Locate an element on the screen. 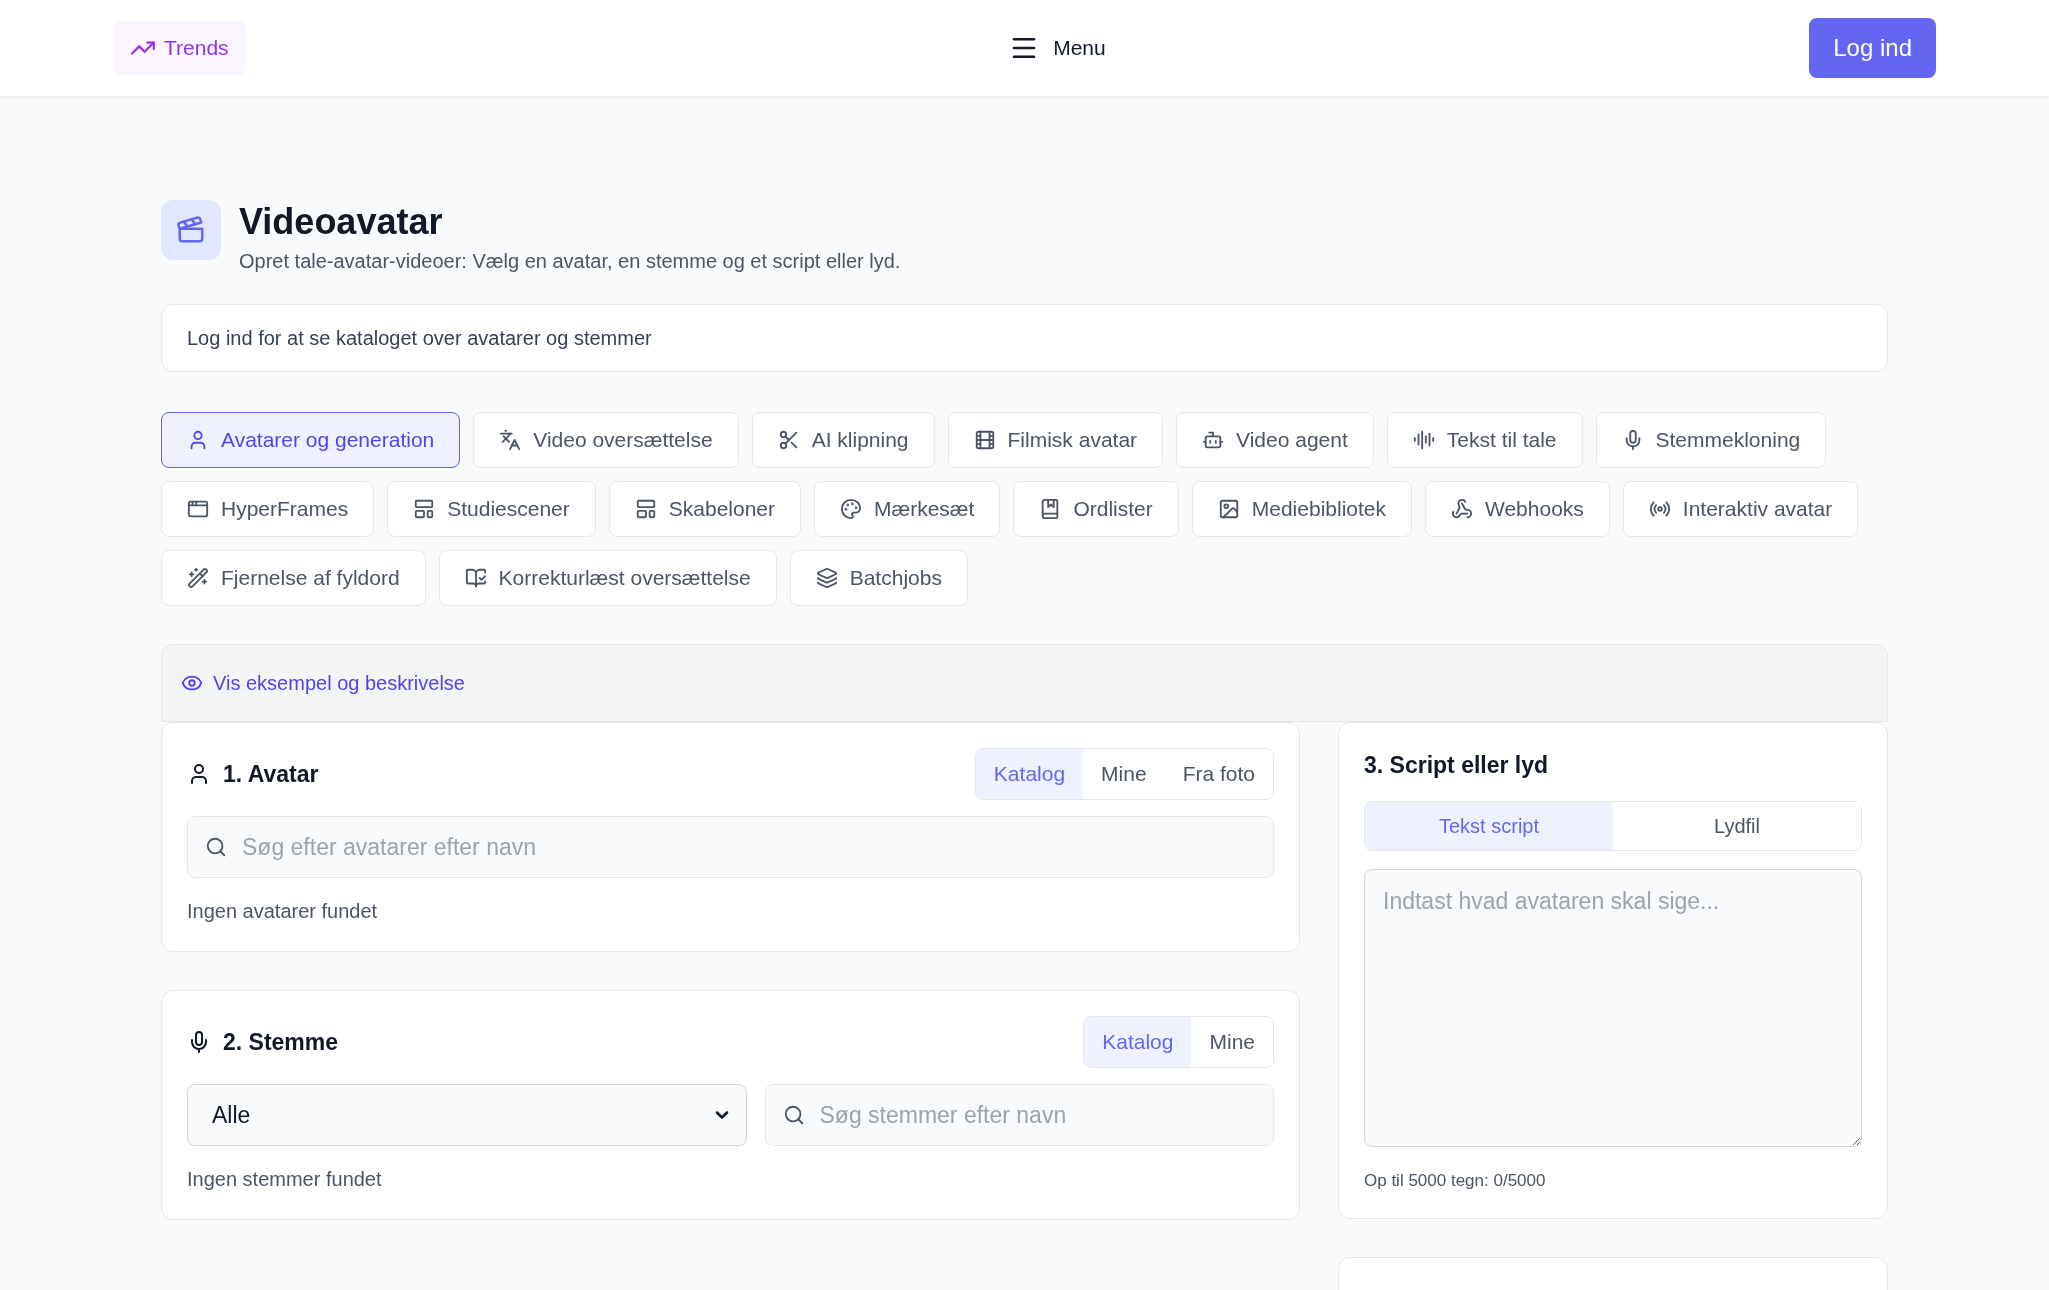 This screenshot has width=2049, height=1290. feature-tab: Skabeloner is located at coordinates (705, 509).